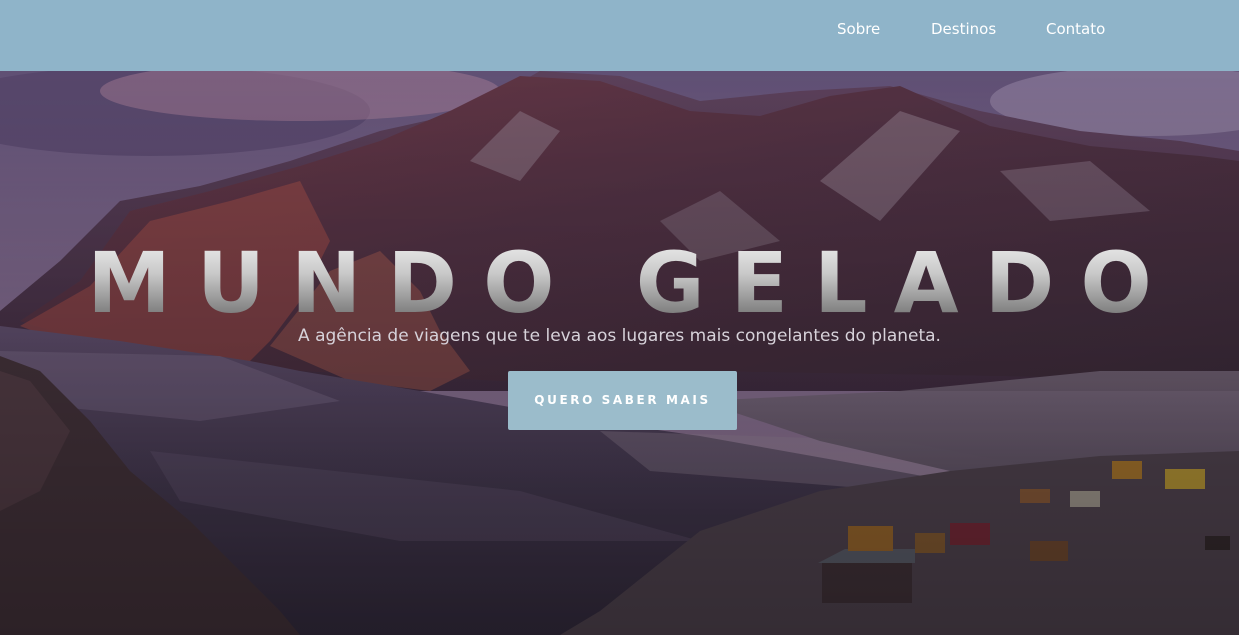 The image size is (1239, 635). Describe the element at coordinates (858, 29) in the screenshot. I see `nav-link-sobre: Sobre` at that location.